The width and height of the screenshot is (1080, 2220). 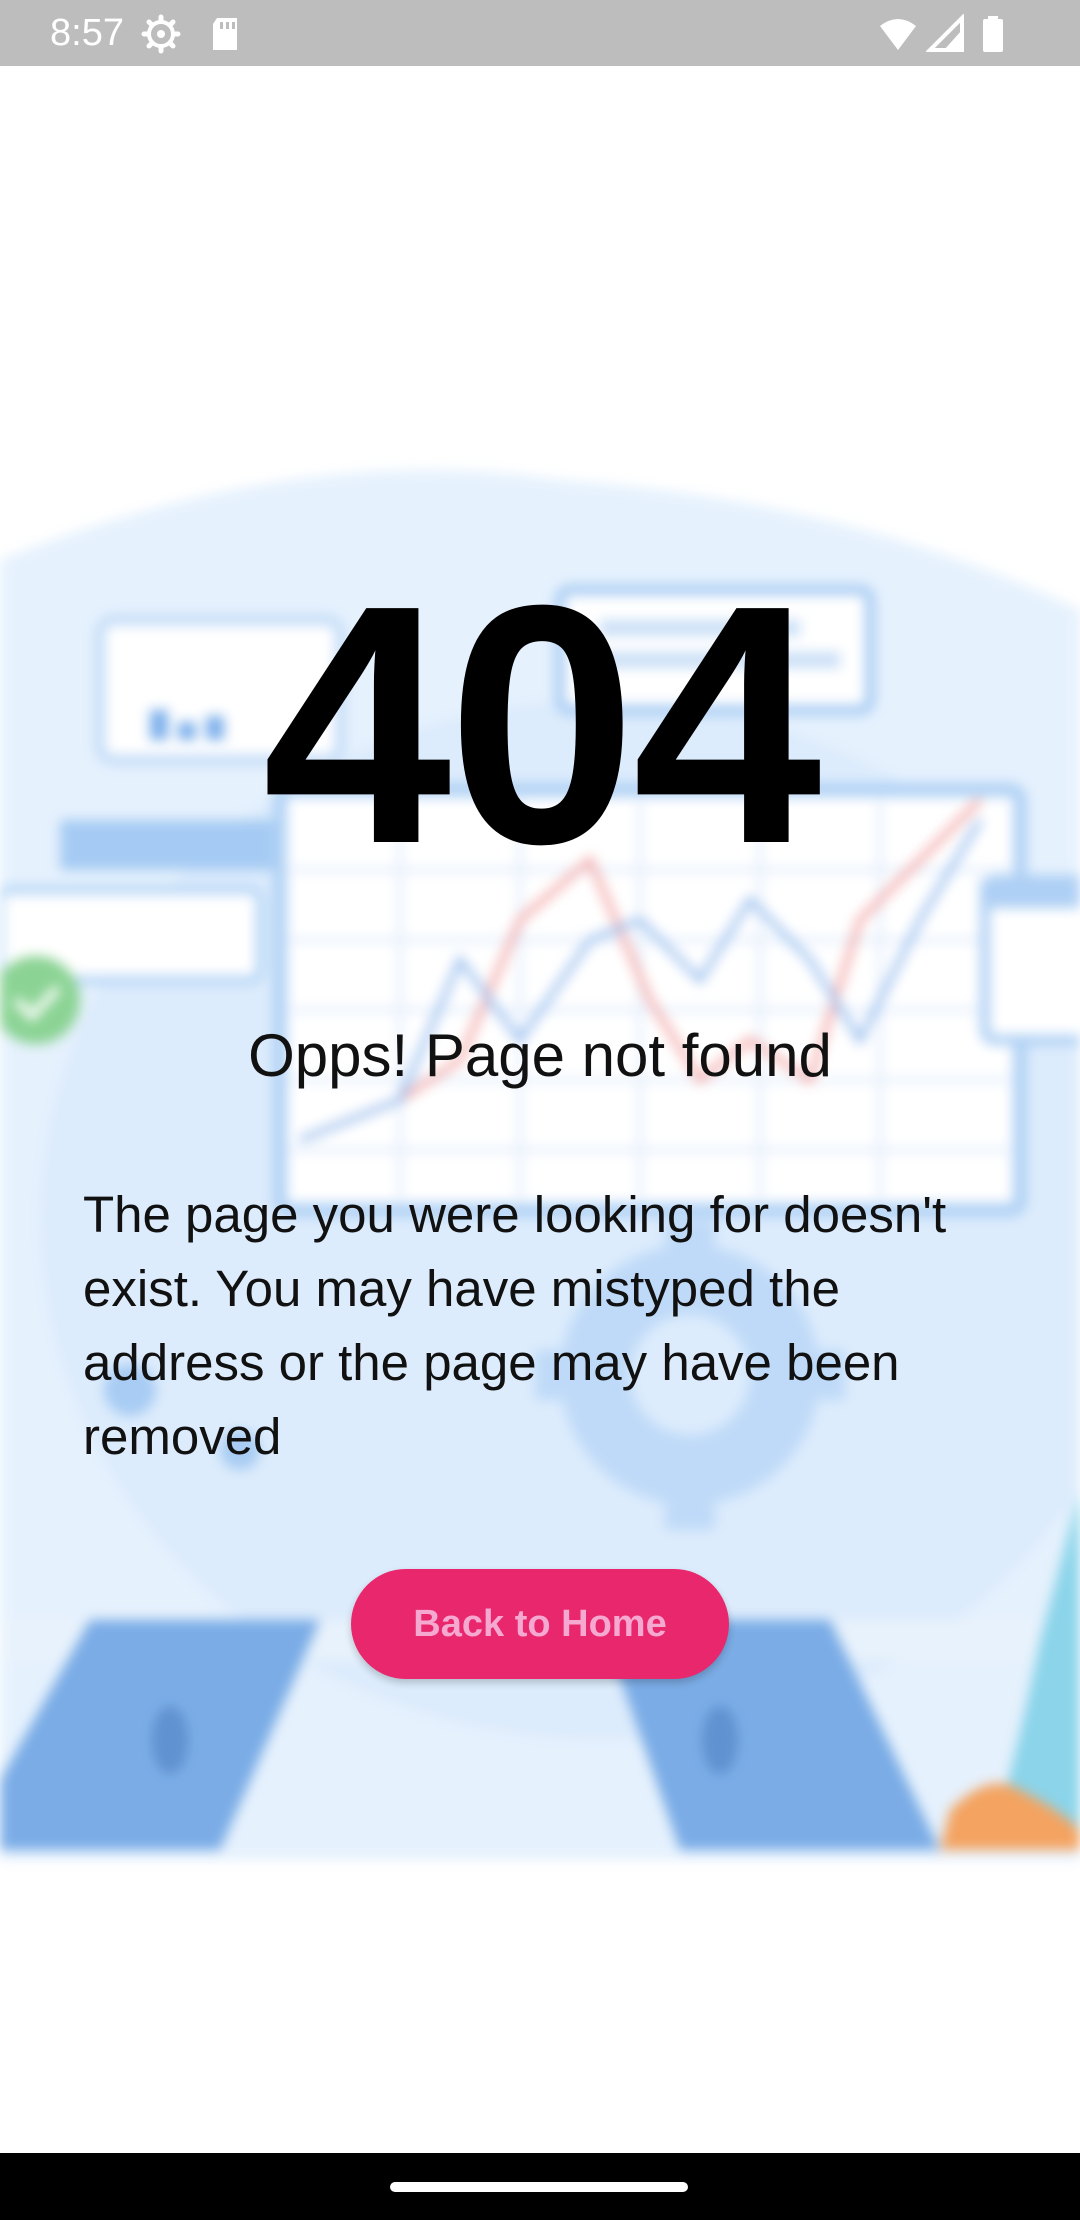 I want to click on home-gesture-handle, so click(x=539, y=2187).